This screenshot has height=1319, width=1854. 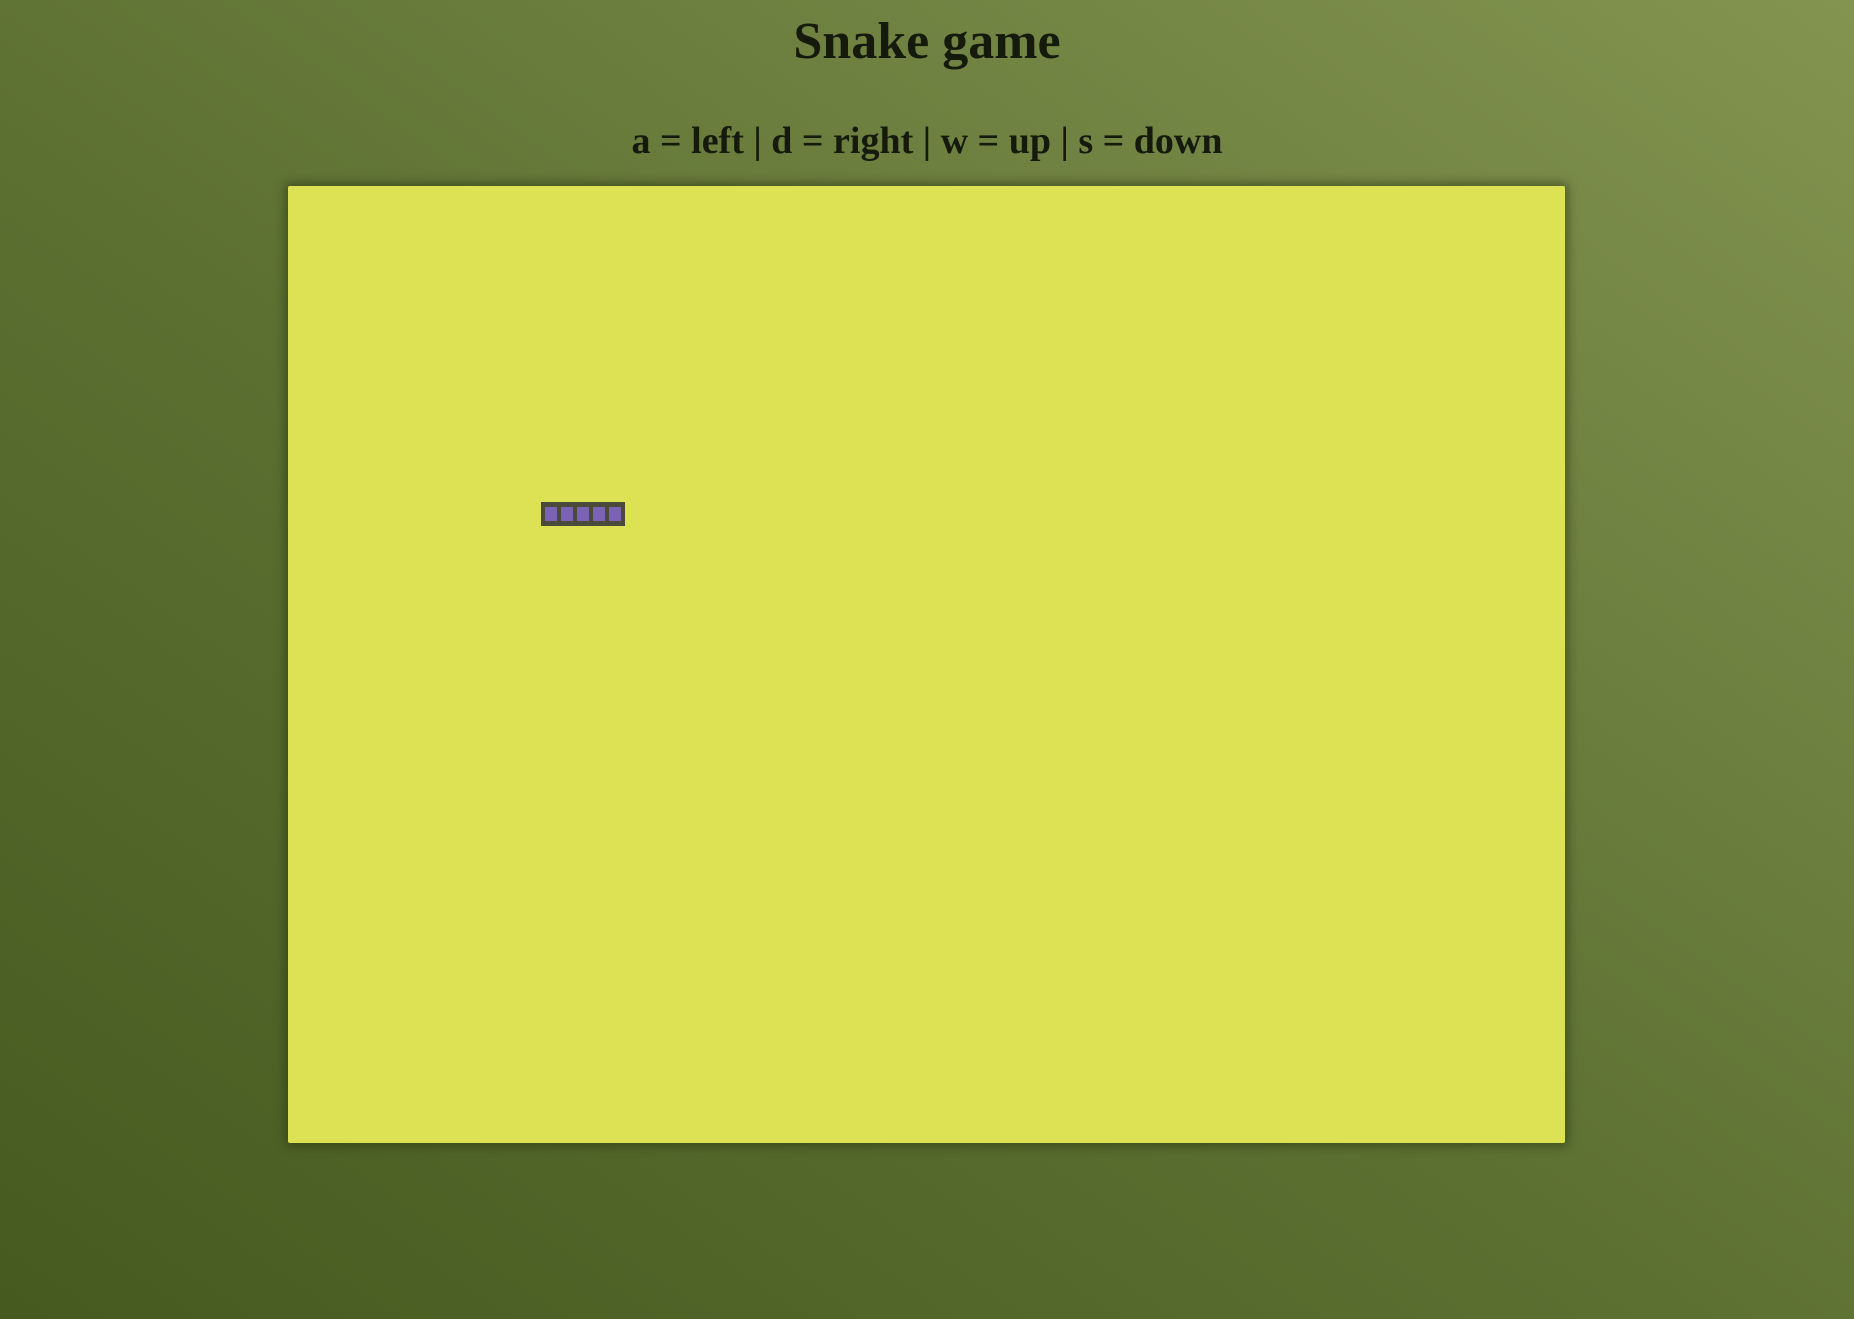 I want to click on snake-head, so click(x=615, y=514).